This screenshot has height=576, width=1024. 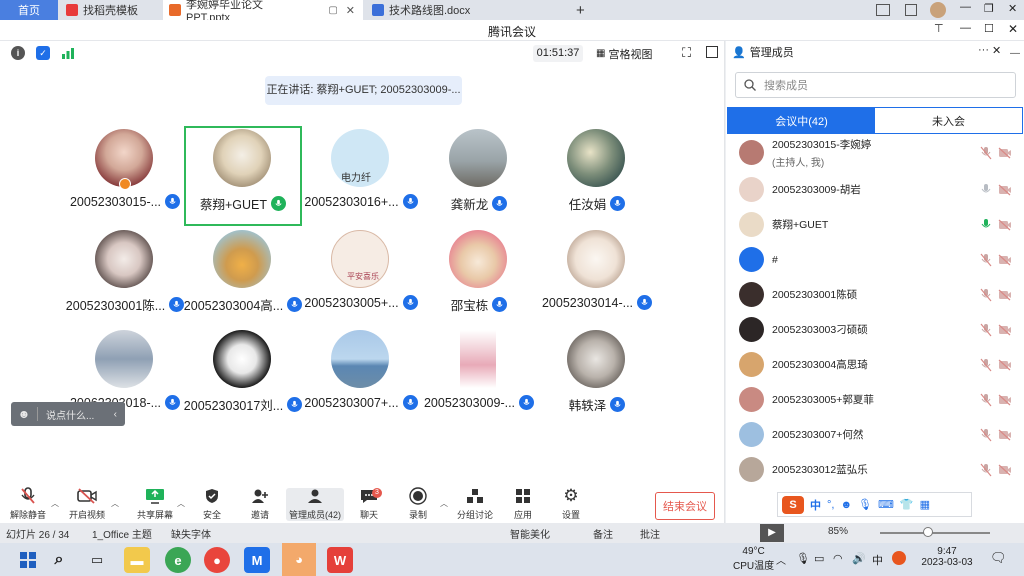 I want to click on tab-docx: 技术路线图.docx, so click(x=466, y=10).